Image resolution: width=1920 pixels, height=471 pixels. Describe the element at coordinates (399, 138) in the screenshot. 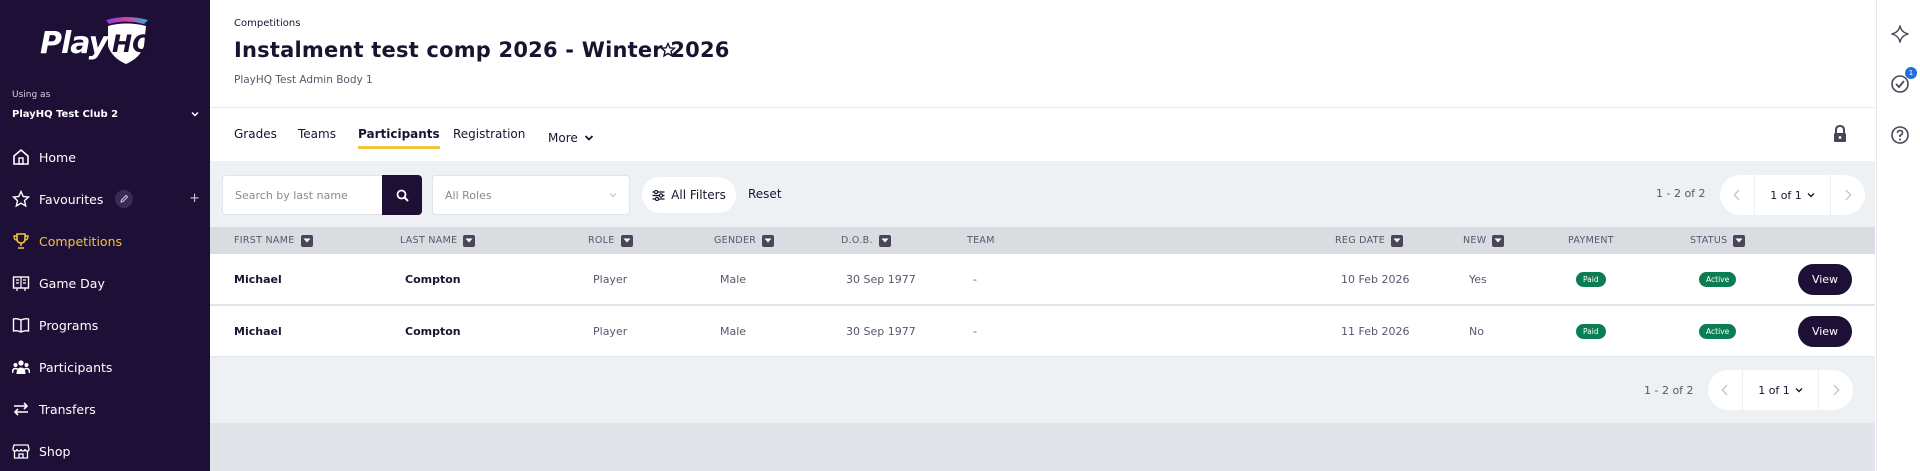

I see `tab-participants: Participants` at that location.